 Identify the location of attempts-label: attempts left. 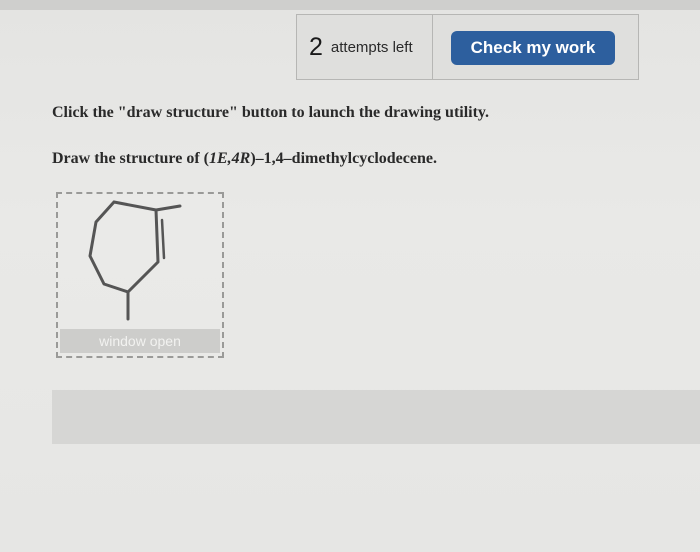
(371, 47).